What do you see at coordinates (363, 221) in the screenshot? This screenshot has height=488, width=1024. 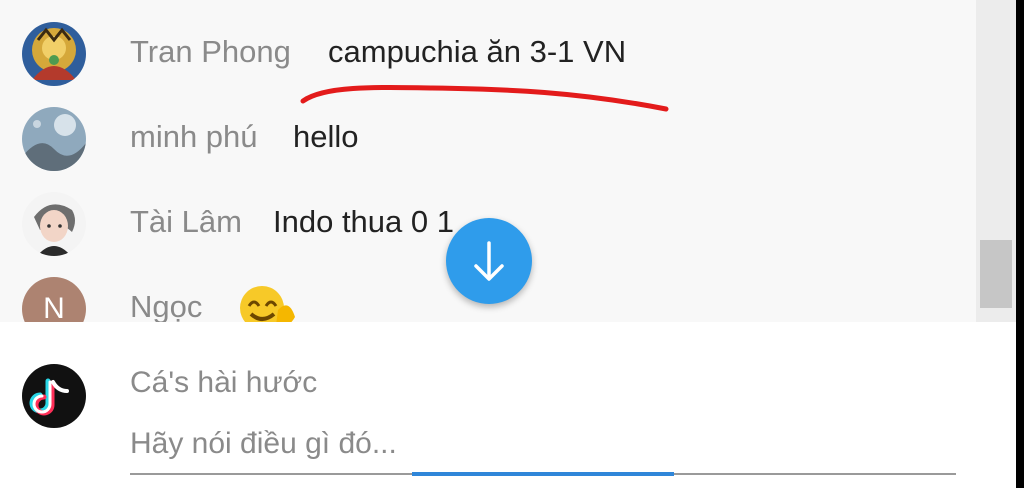 I see `chat-message-text: Indo thua 0 1` at bounding box center [363, 221].